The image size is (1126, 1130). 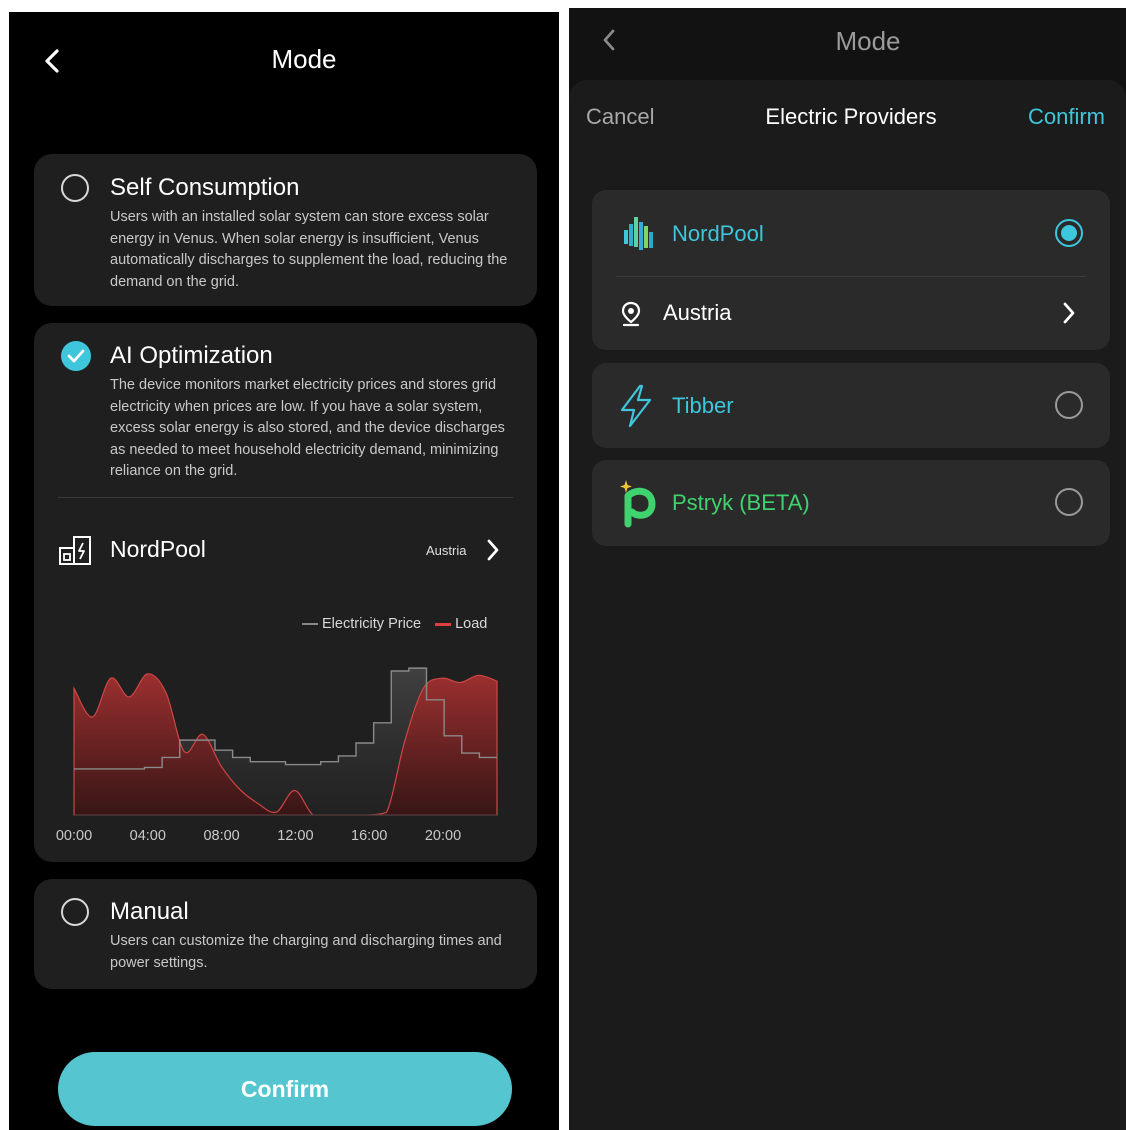 I want to click on radio-tibber, so click(x=1069, y=405).